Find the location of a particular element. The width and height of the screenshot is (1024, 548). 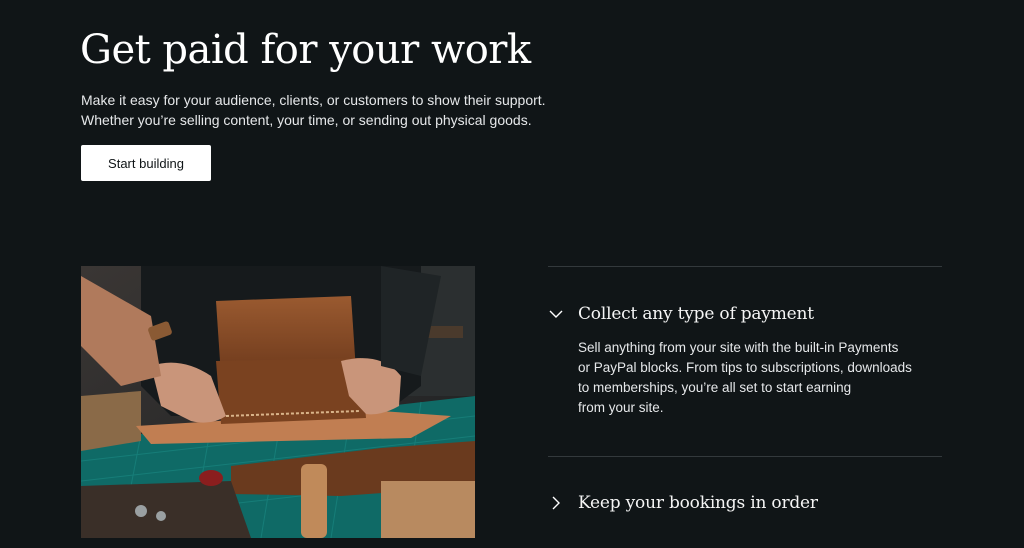

chevron-down-icon is located at coordinates (556, 314).